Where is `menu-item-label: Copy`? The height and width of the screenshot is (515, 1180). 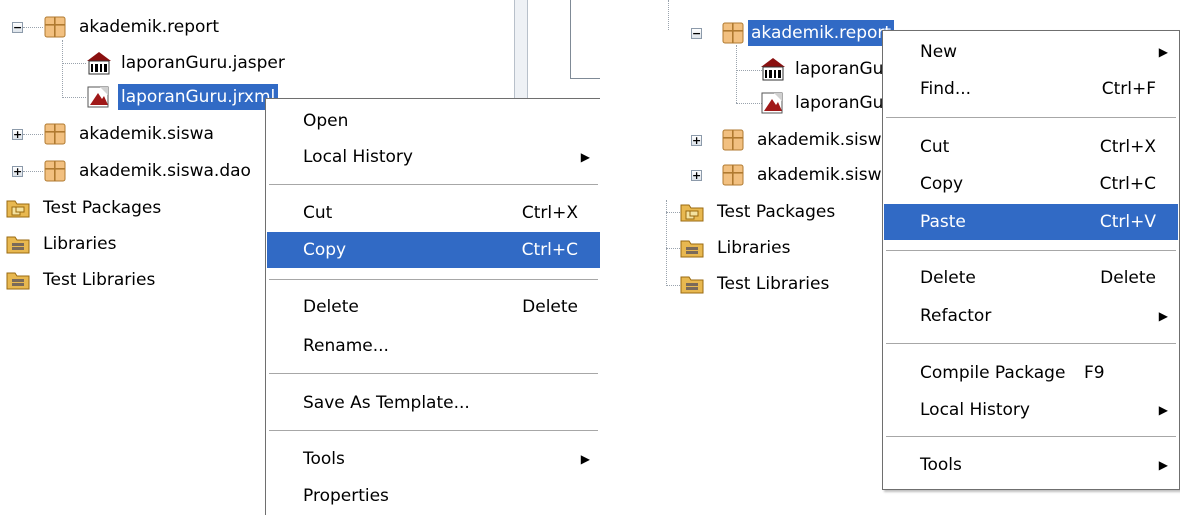 menu-item-label: Copy is located at coordinates (942, 184).